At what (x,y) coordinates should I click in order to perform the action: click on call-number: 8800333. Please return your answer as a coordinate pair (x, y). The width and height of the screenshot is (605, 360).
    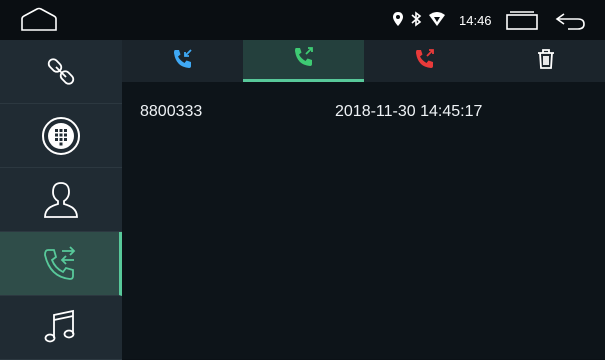
    Looking at the image, I should click on (171, 111).